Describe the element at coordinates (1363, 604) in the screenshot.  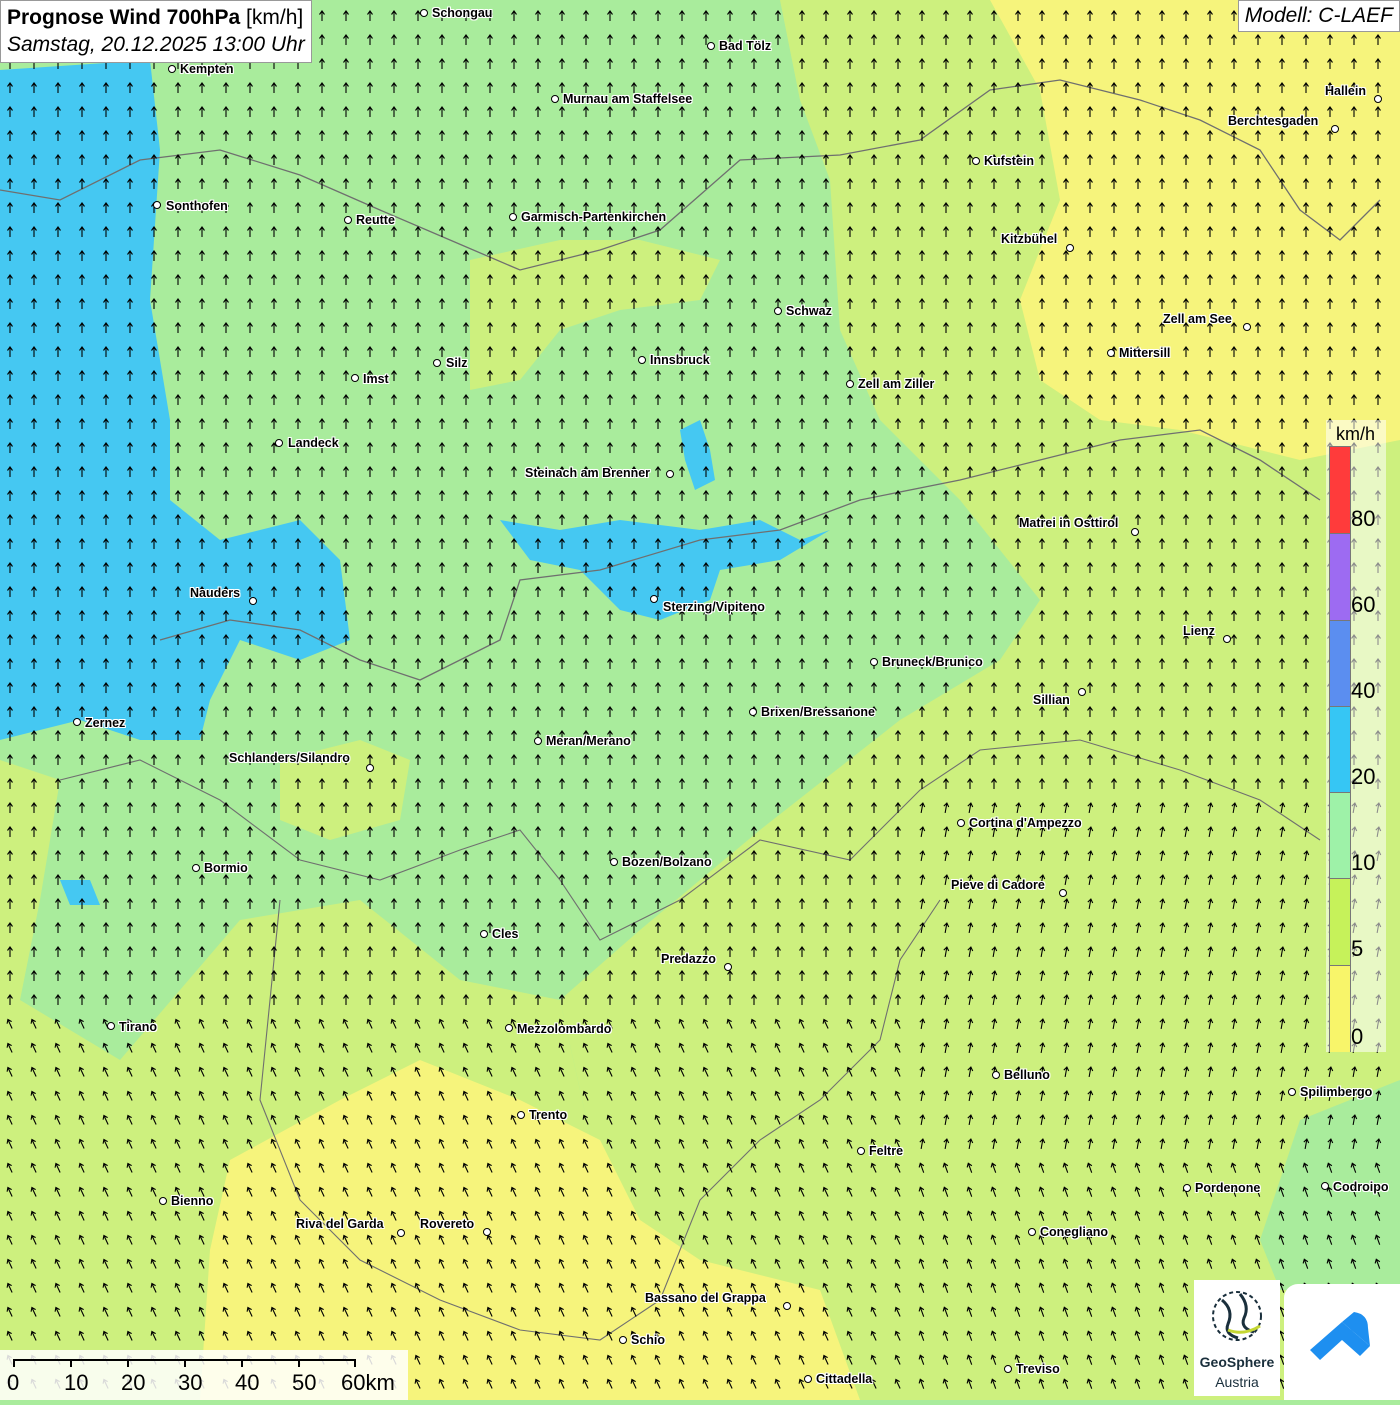
I see `legend-tick-label: 60` at that location.